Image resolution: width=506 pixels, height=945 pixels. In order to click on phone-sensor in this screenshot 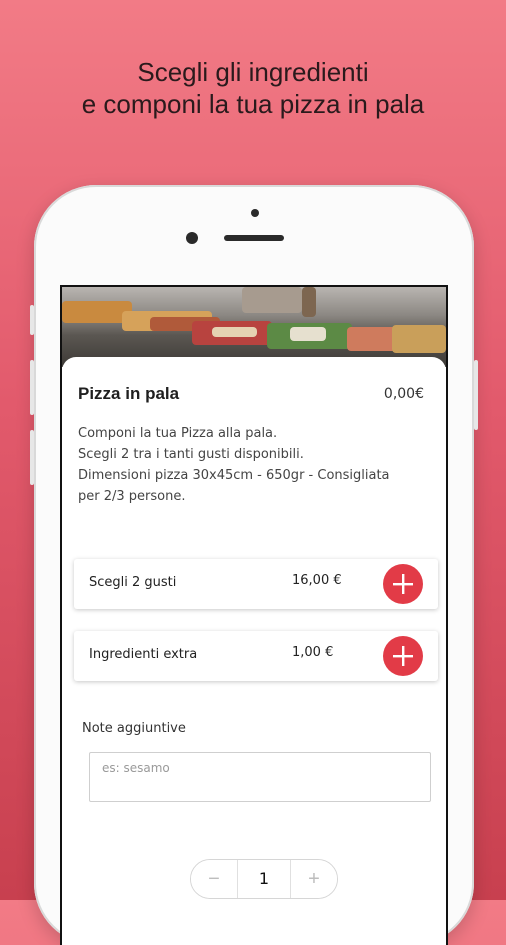, I will do `click(255, 213)`.